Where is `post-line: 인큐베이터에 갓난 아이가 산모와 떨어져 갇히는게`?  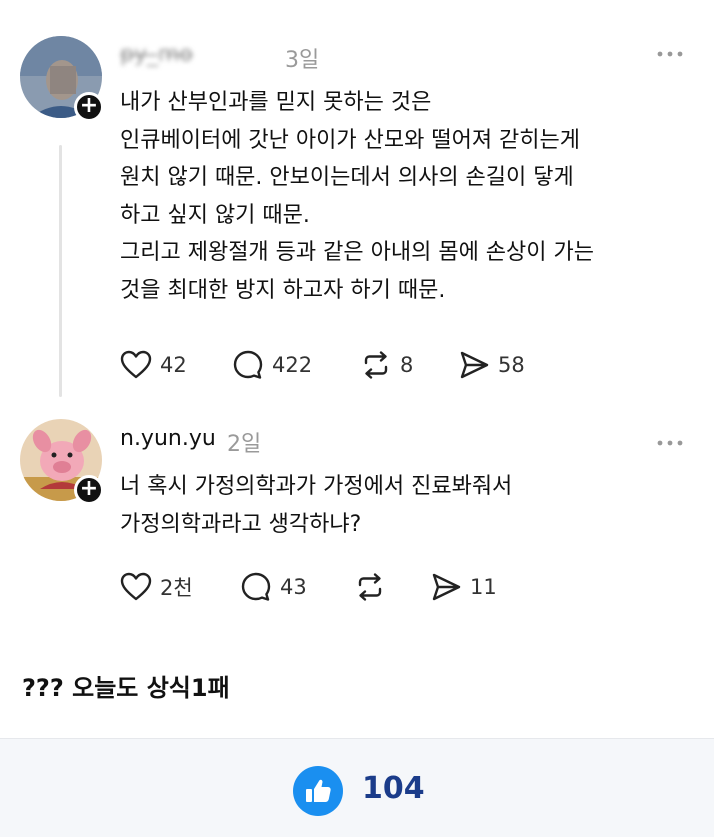
post-line: 인큐베이터에 갓난 아이가 산모와 떨어져 갇히는게 is located at coordinates (350, 140).